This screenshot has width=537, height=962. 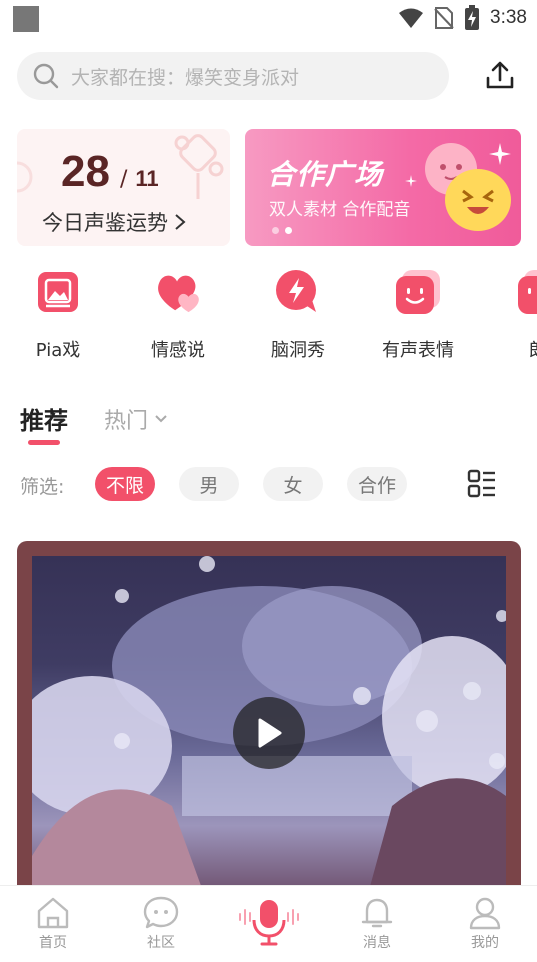 What do you see at coordinates (42, 487) in the screenshot?
I see `filter-label: 筛选:` at bounding box center [42, 487].